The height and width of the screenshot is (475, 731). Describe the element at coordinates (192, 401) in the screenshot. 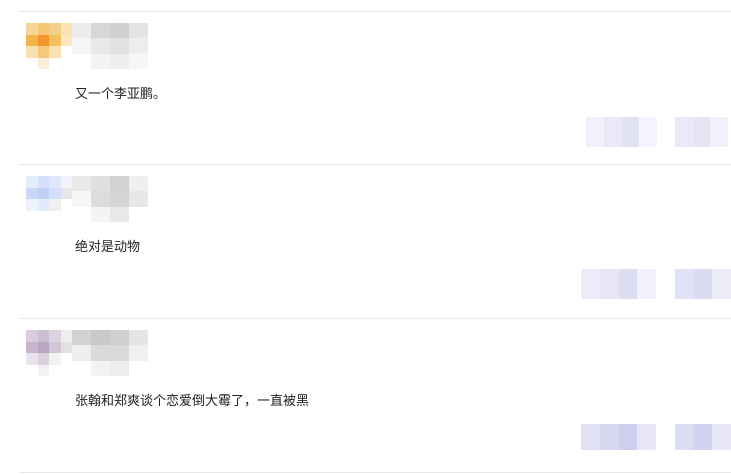

I see `comment-text: 张翰和郑爽谈个恋爱倒大霉了，一直被黑` at that location.